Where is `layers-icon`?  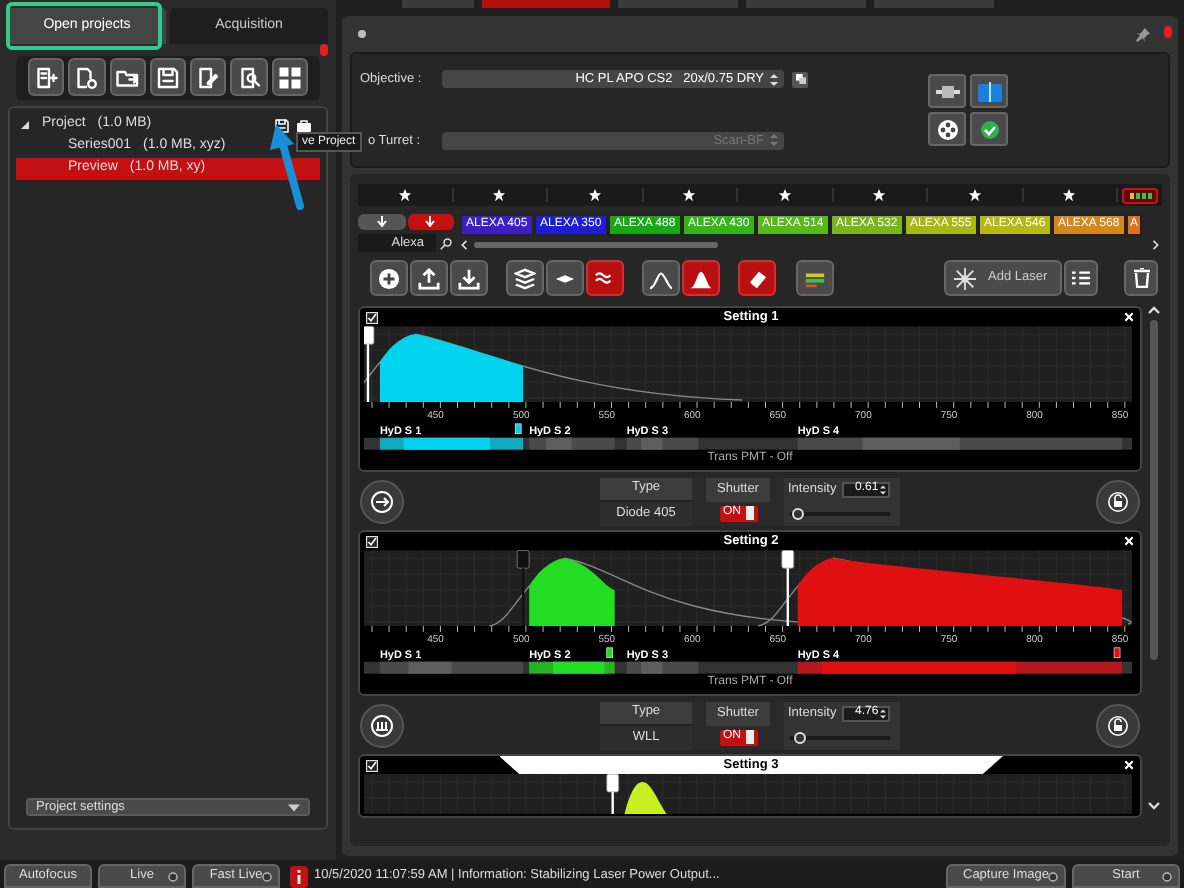
layers-icon is located at coordinates (525, 278).